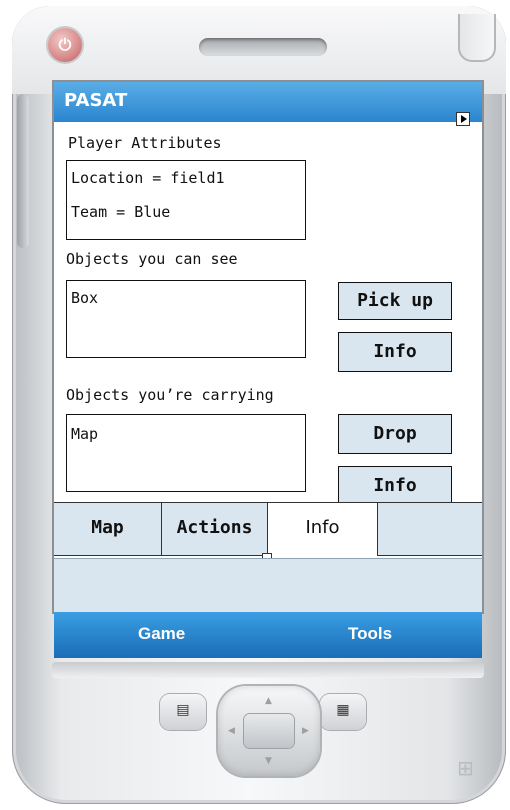  What do you see at coordinates (148, 178) in the screenshot?
I see `attribute-location: Location = field1` at bounding box center [148, 178].